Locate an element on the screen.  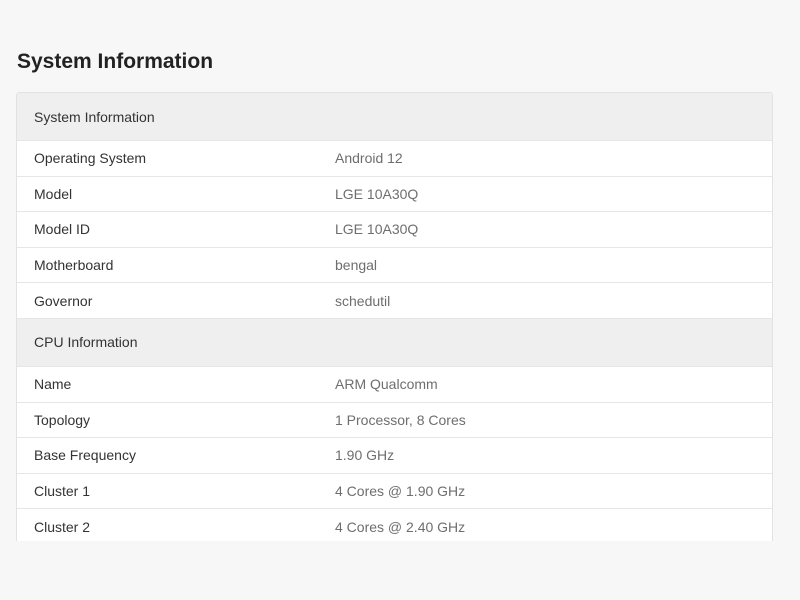
row-value: 4 Cores @ 2.40 GHz is located at coordinates (400, 526).